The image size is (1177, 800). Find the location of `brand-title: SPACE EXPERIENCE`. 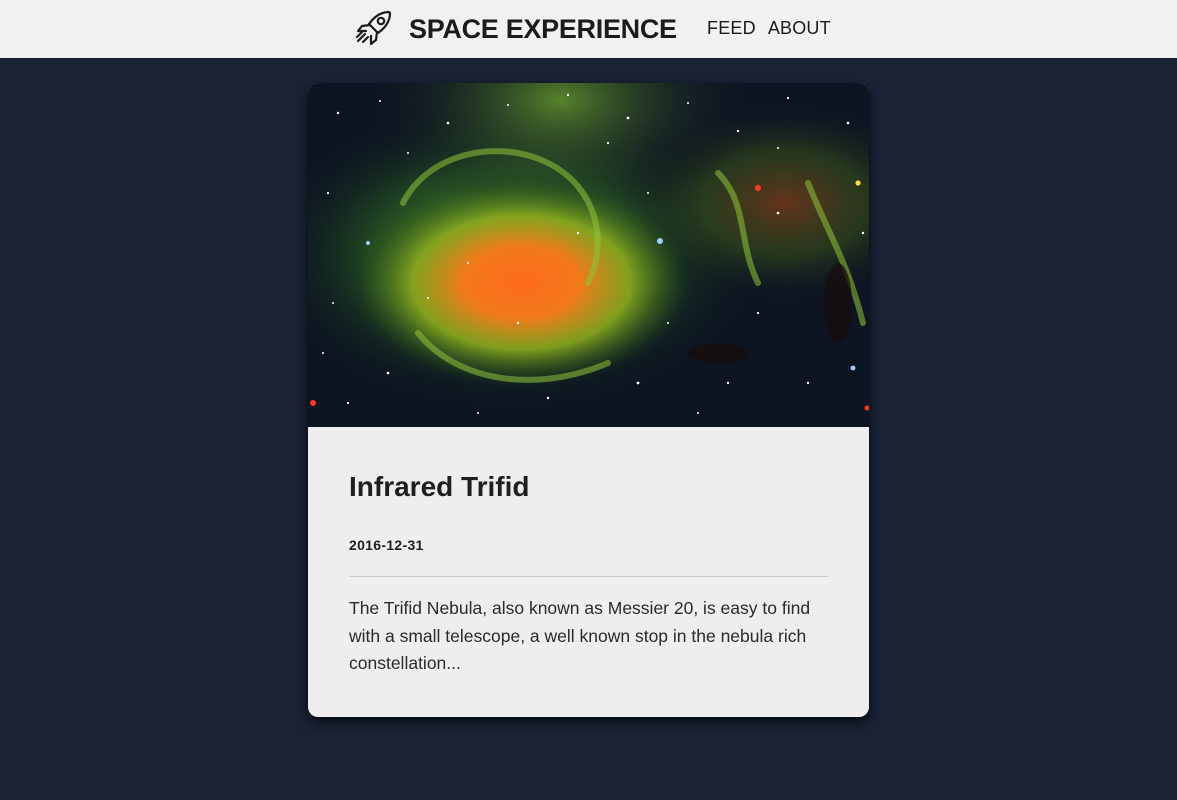

brand-title: SPACE EXPERIENCE is located at coordinates (543, 28).